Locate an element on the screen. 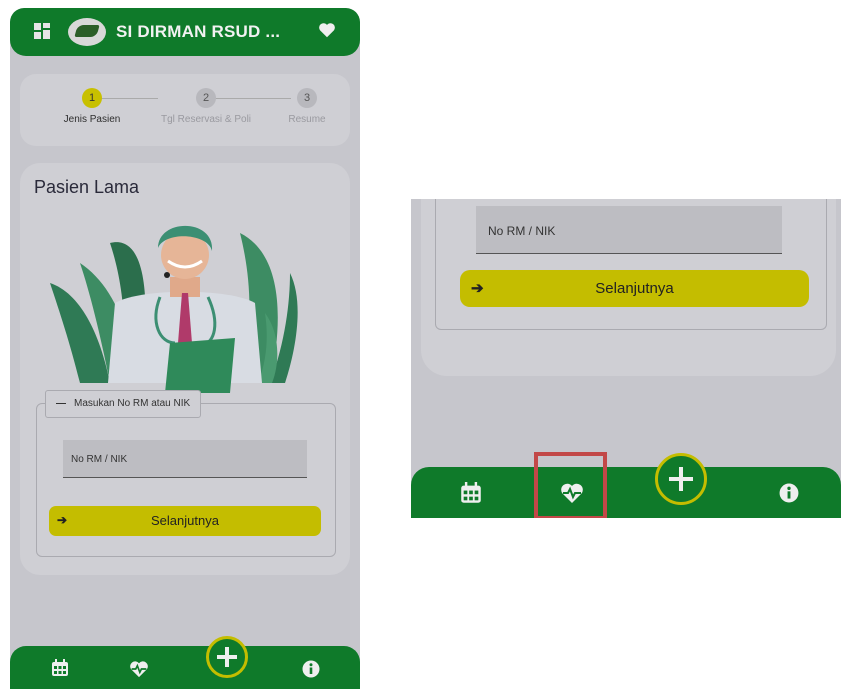 The height and width of the screenshot is (689, 841). fieldset-legend: Masukan No RM atau NIK is located at coordinates (123, 404).